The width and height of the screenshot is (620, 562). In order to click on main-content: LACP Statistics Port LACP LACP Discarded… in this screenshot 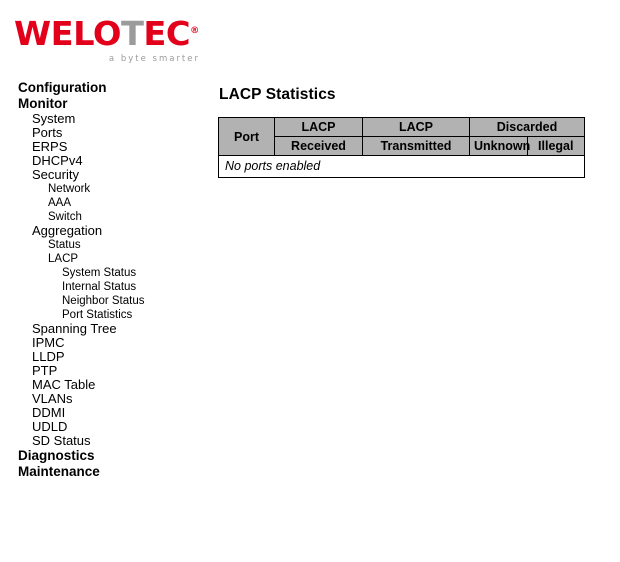, I will do `click(410, 132)`.